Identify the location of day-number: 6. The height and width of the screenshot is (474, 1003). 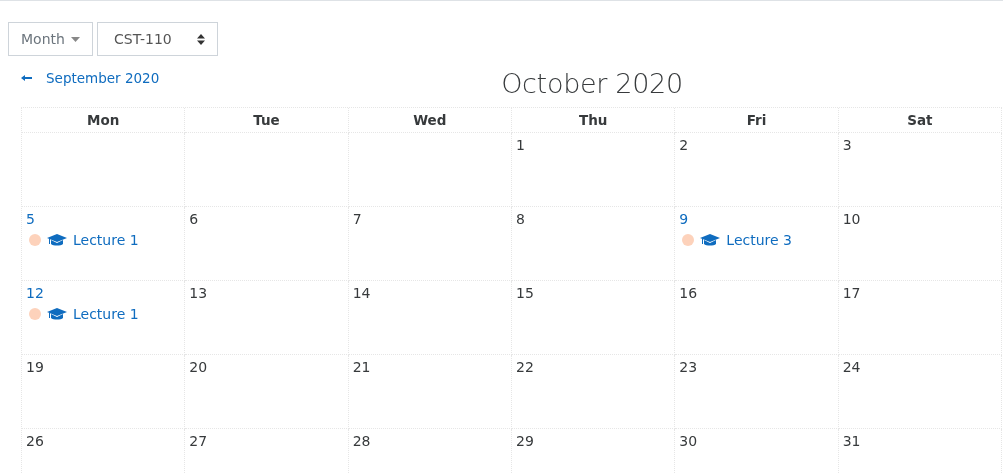
(194, 219).